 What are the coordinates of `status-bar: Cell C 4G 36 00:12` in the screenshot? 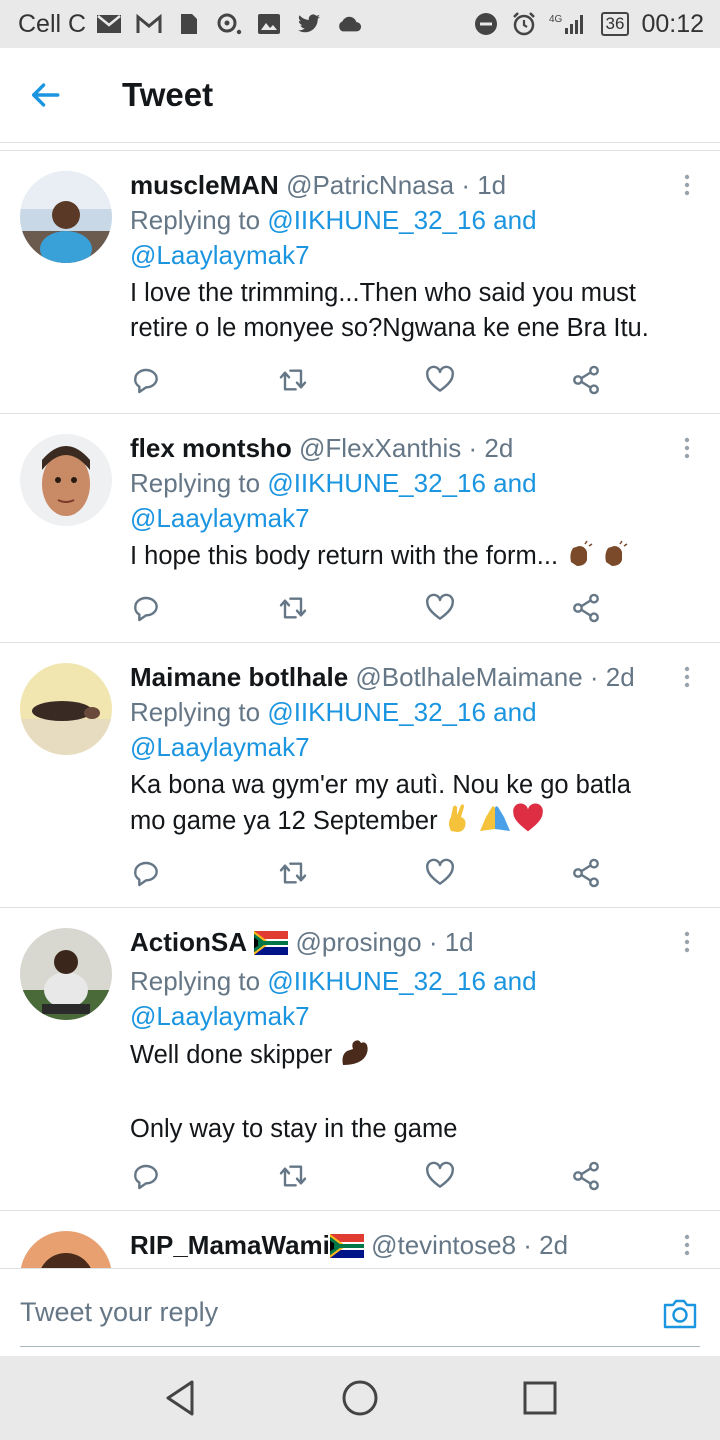 It's located at (360, 24).